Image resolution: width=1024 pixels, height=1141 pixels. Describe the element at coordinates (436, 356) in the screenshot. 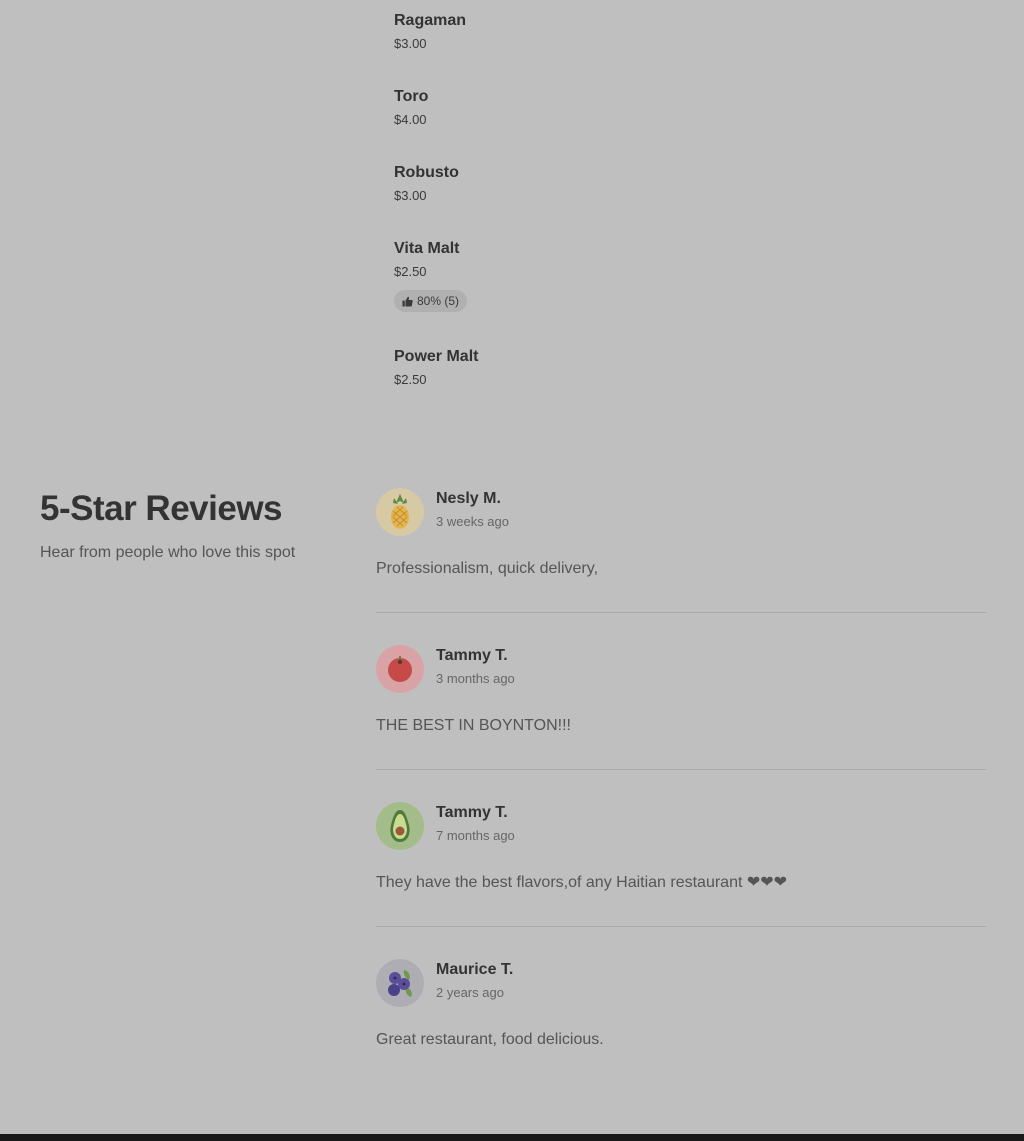

I see `menu-item-name: Power Malt` at that location.